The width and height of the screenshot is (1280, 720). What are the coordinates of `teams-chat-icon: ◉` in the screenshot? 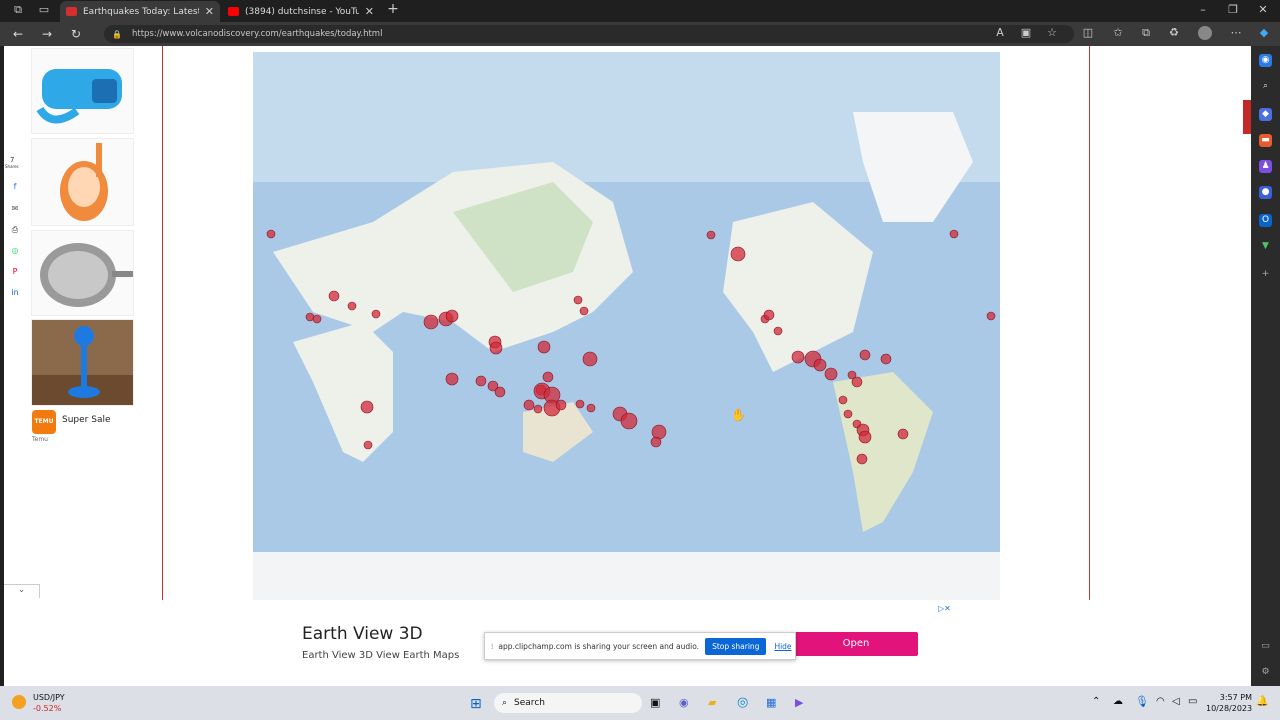 It's located at (684, 702).